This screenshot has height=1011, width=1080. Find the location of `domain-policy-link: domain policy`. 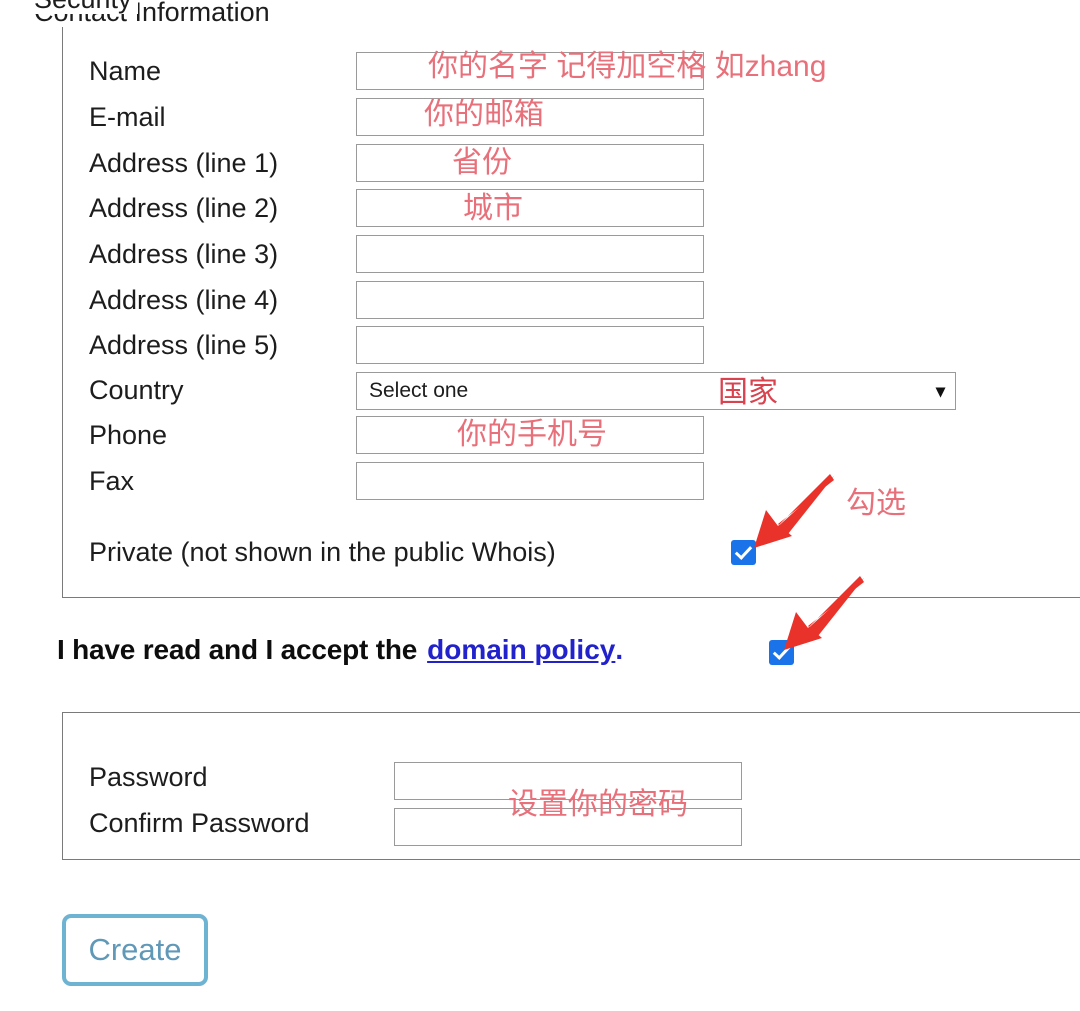

domain-policy-link: domain policy is located at coordinates (521, 650).